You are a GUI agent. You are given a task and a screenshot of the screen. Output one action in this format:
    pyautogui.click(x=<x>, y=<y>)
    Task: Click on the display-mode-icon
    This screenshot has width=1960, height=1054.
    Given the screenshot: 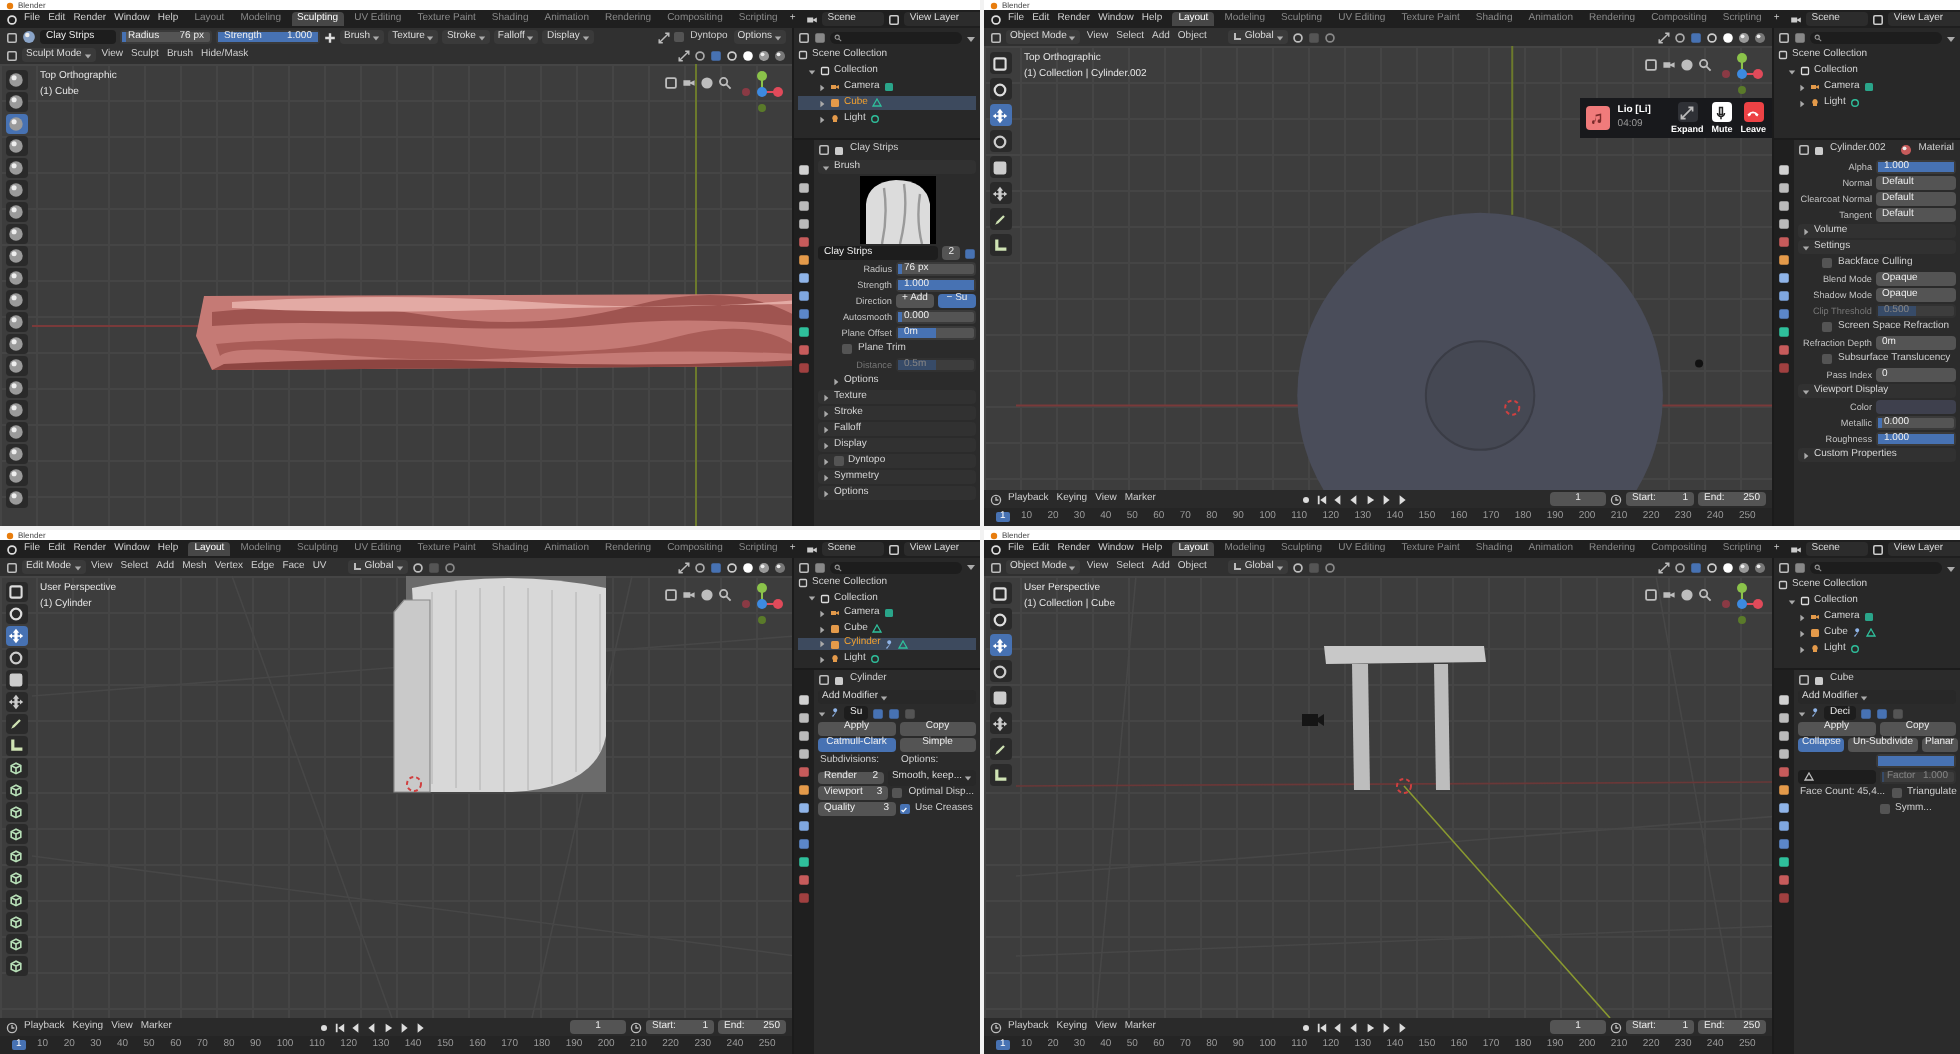 What is the action you would take?
    pyautogui.click(x=820, y=38)
    